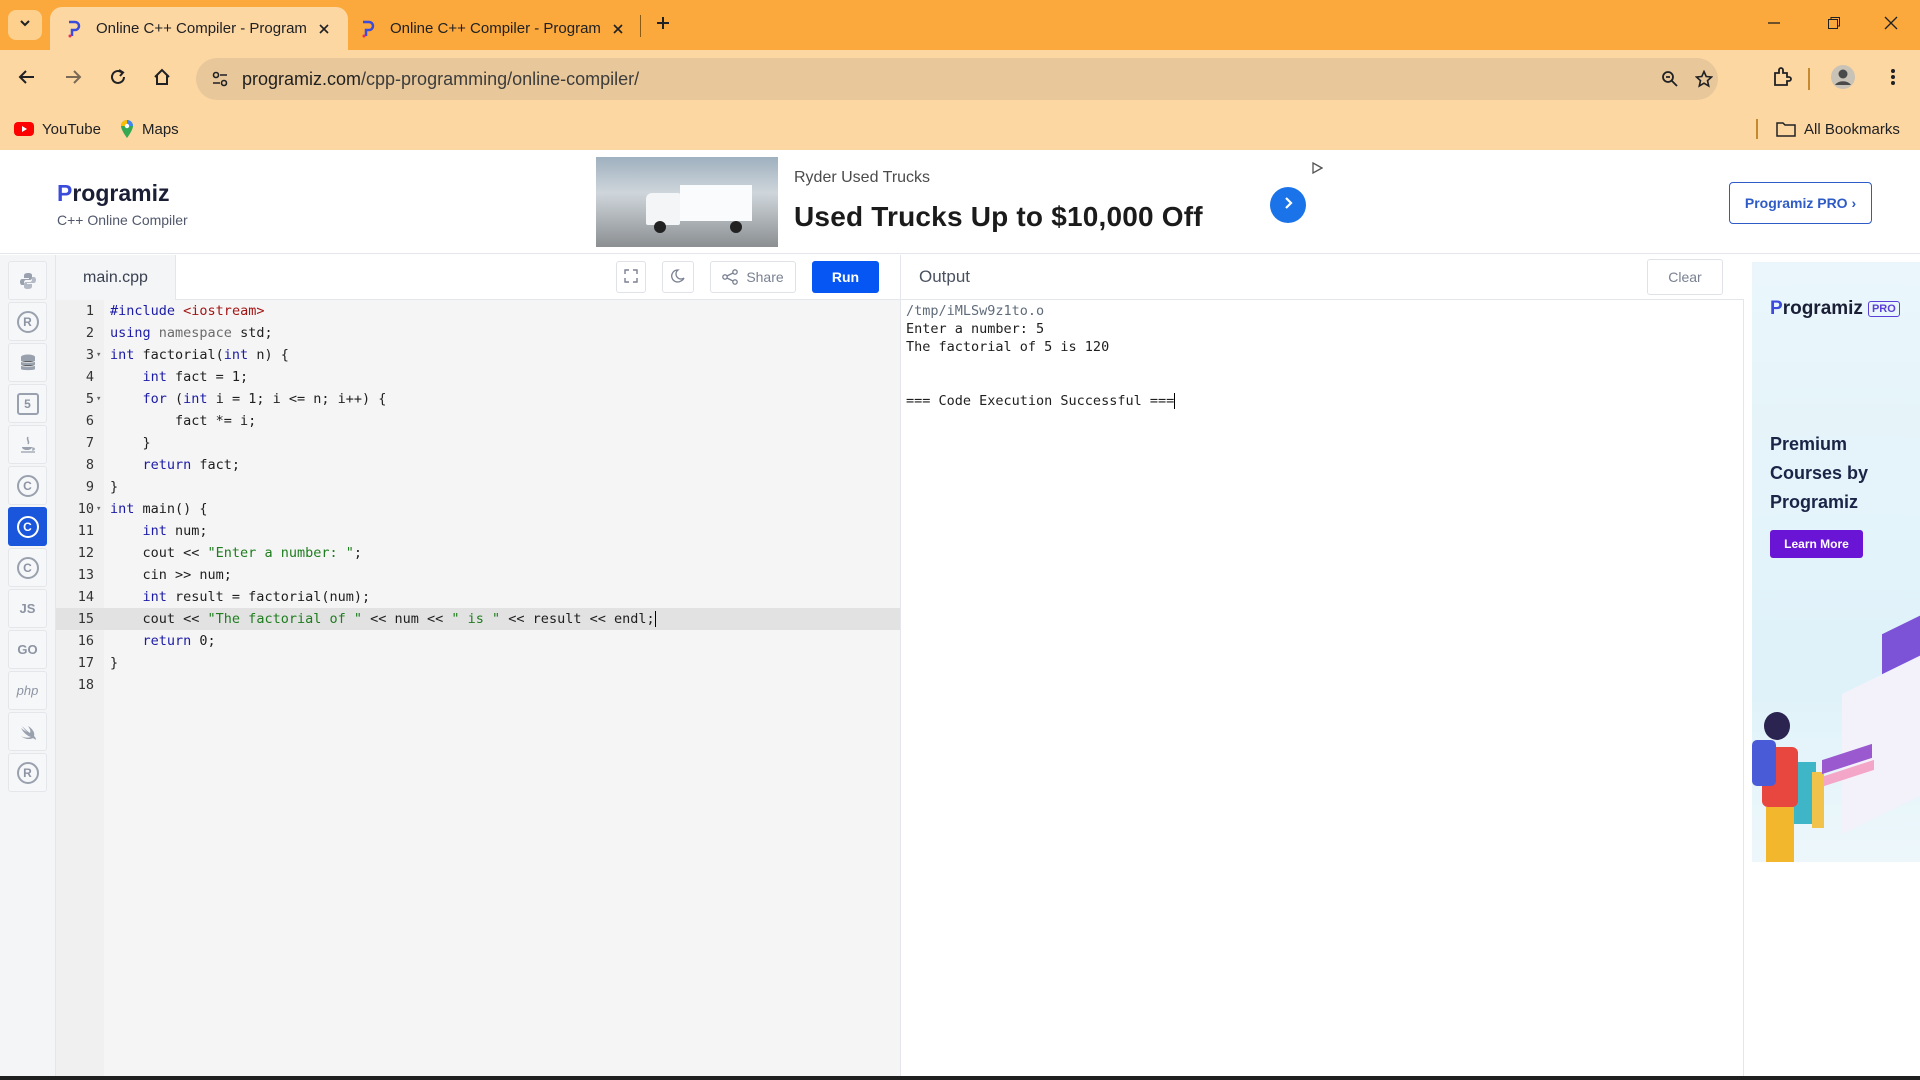 The width and height of the screenshot is (1920, 1080). I want to click on tab-title: Online C++ Compiler - Programiz, so click(495, 28).